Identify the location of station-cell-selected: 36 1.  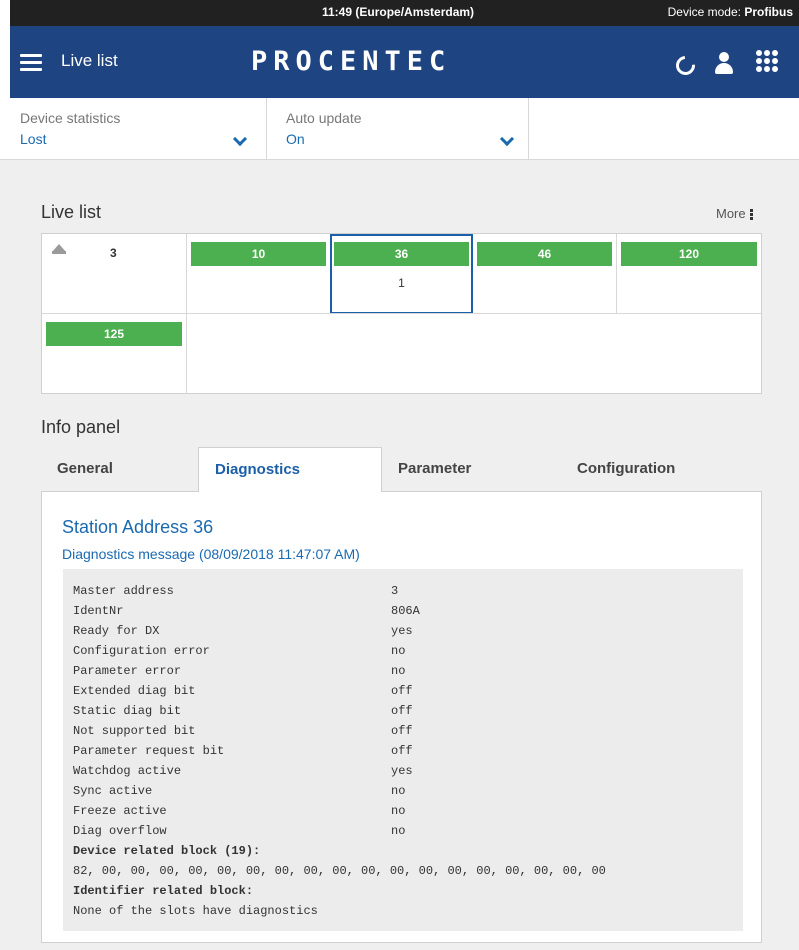
(401, 274).